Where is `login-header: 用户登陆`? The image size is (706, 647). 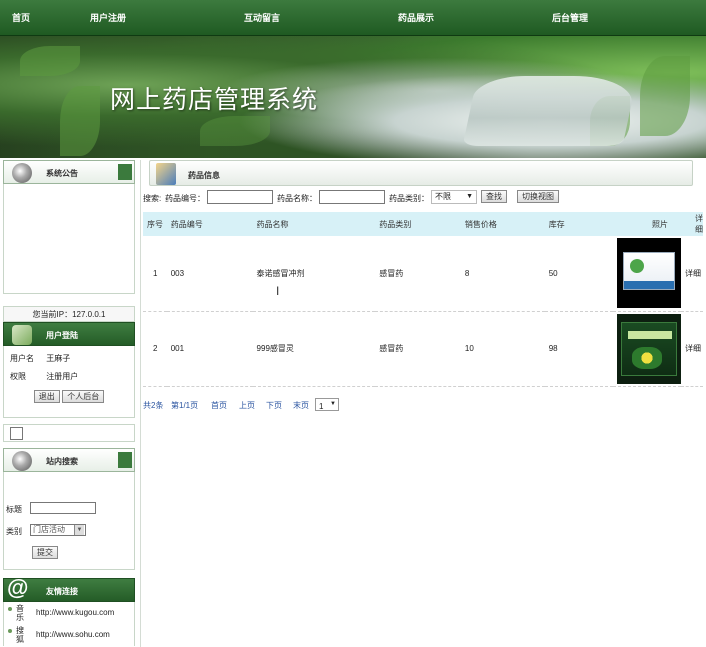
login-header: 用户登陆 is located at coordinates (69, 334).